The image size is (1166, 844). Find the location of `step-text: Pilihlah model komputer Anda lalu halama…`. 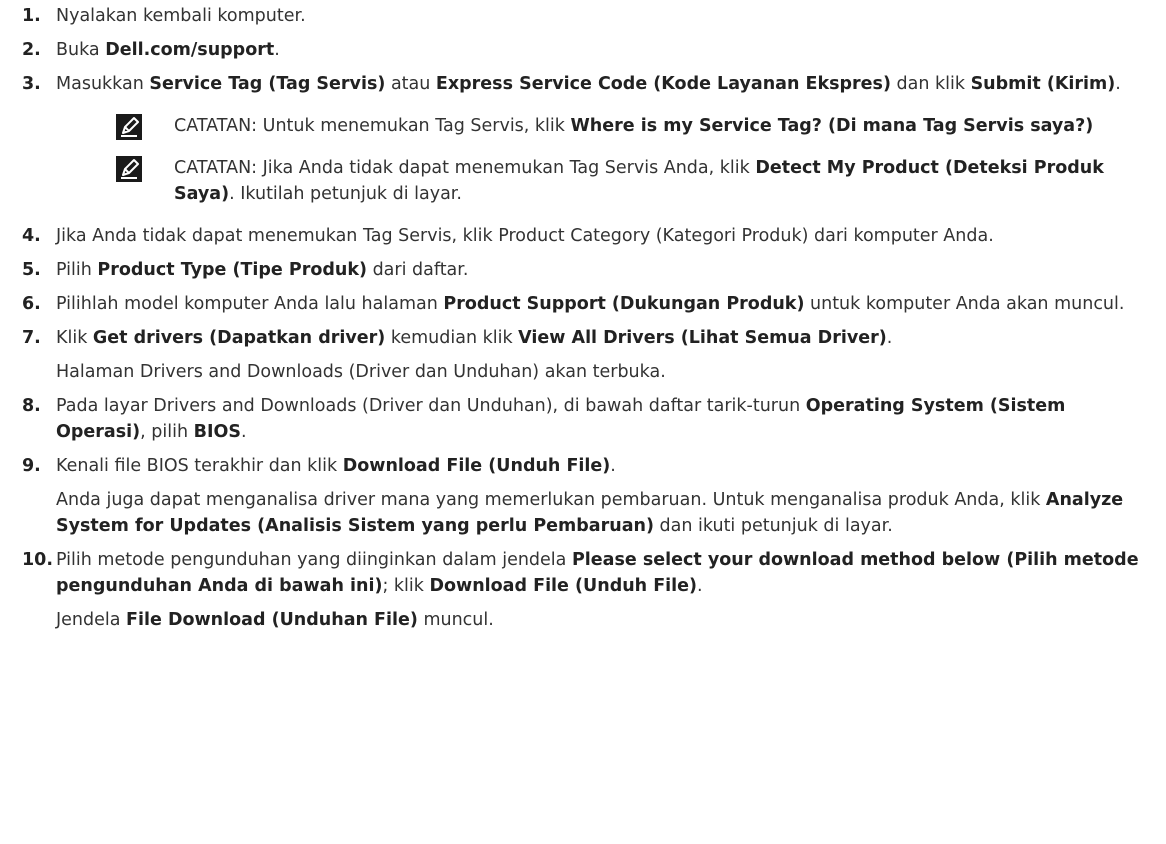

step-text: Pilihlah model komputer Anda lalu halama… is located at coordinates (600, 304).